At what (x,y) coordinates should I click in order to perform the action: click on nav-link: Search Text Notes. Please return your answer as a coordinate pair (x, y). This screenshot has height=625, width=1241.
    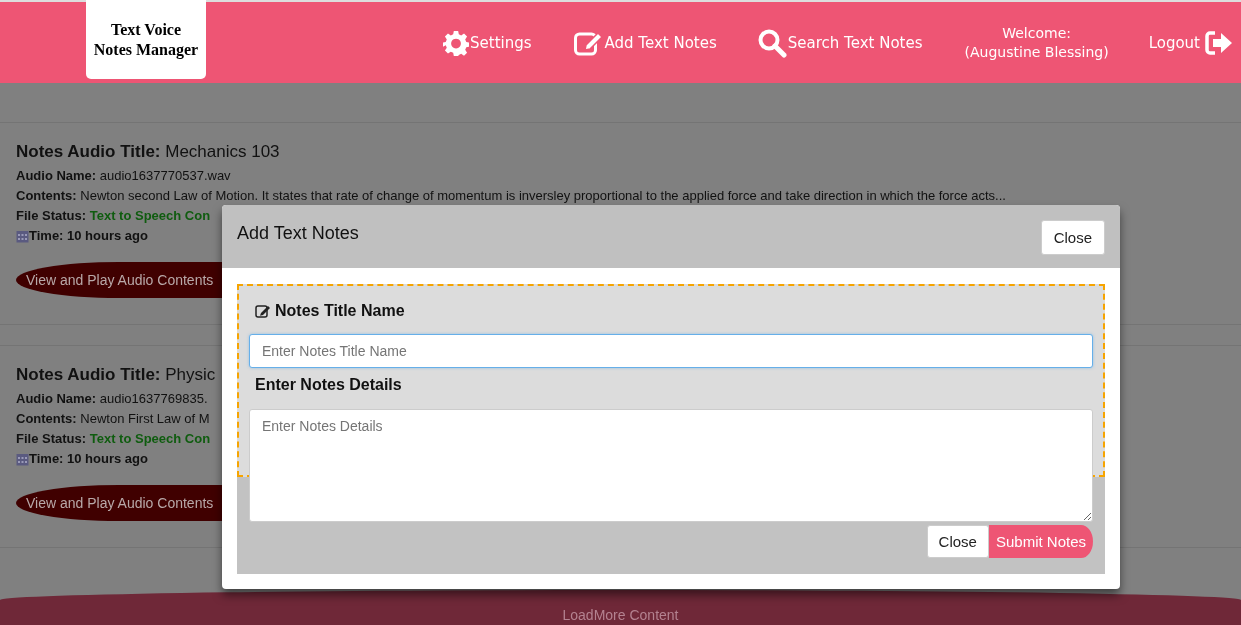
    Looking at the image, I should click on (839, 42).